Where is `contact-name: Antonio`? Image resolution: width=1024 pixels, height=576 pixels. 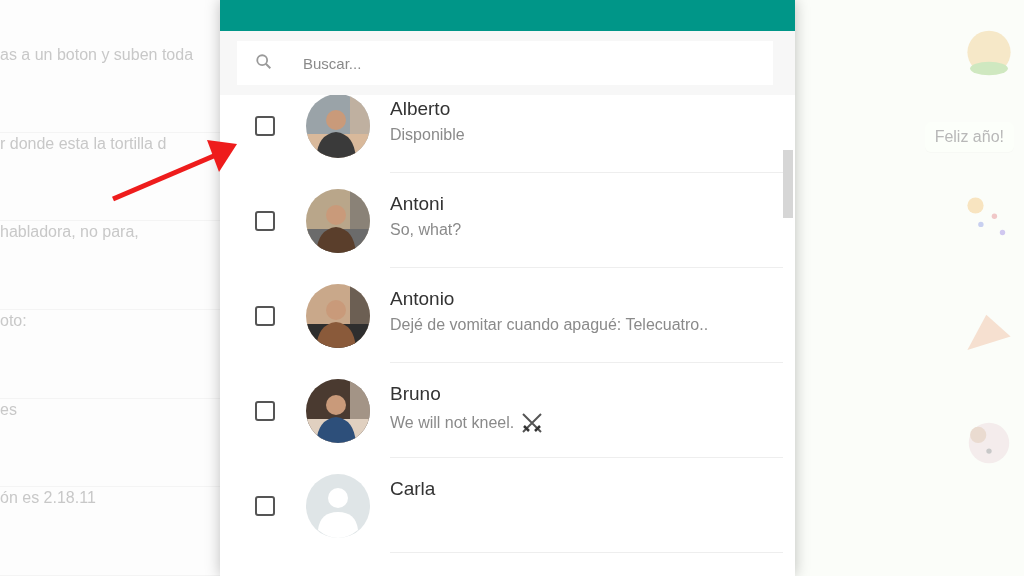
contact-name: Antonio is located at coordinates (423, 299).